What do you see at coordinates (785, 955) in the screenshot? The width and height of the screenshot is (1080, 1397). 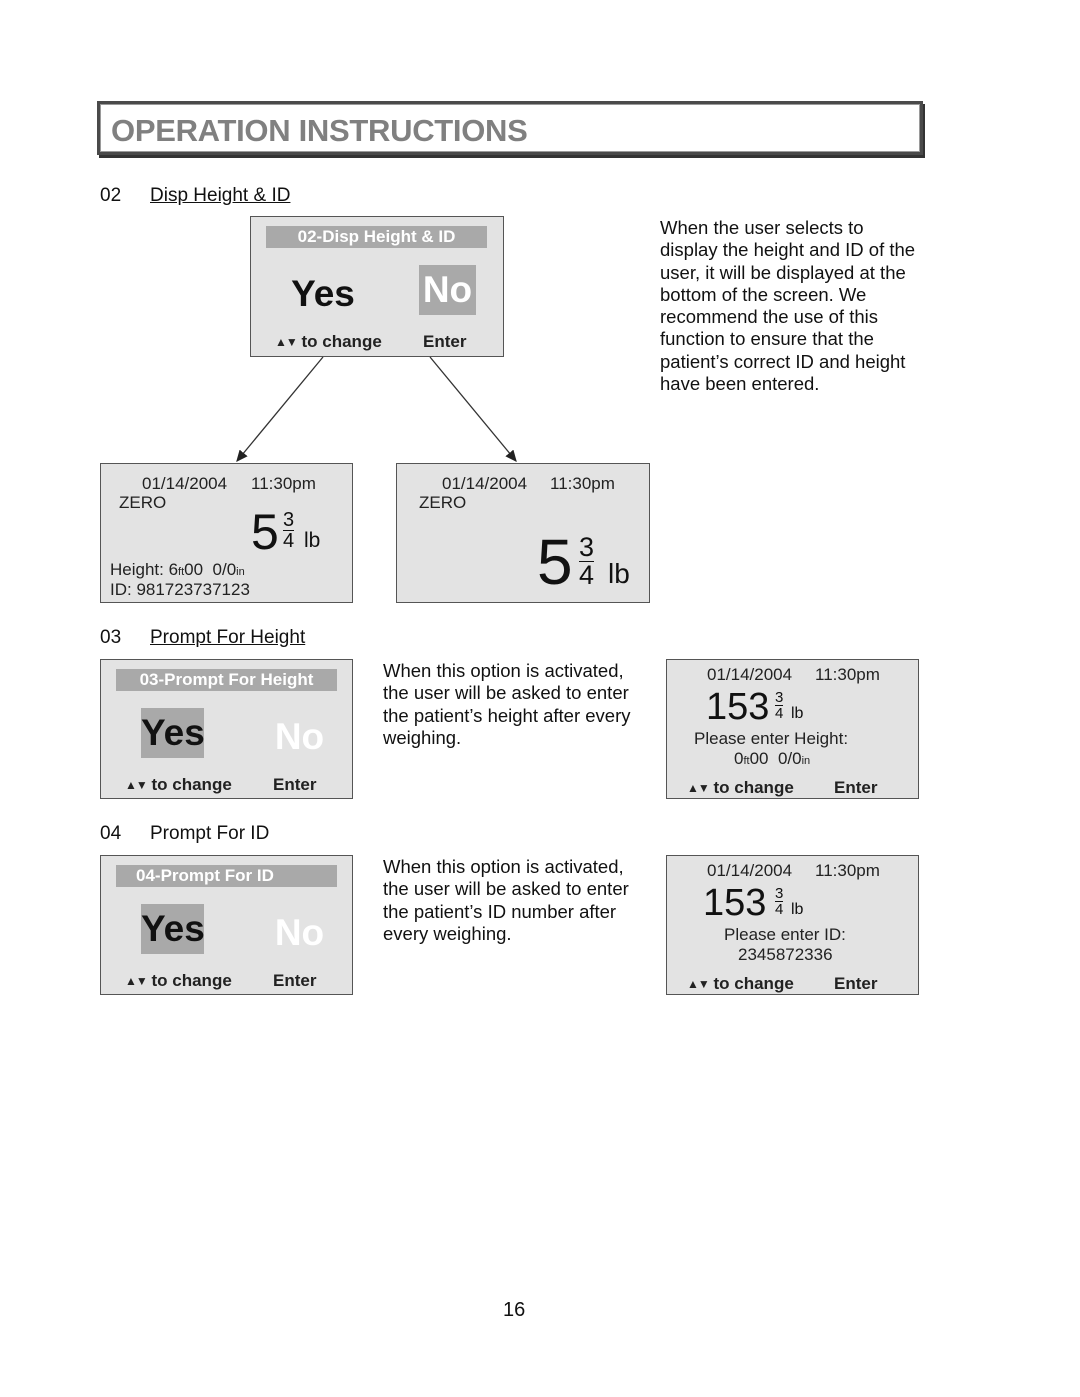 I see `id-input-value: 2345872336` at bounding box center [785, 955].